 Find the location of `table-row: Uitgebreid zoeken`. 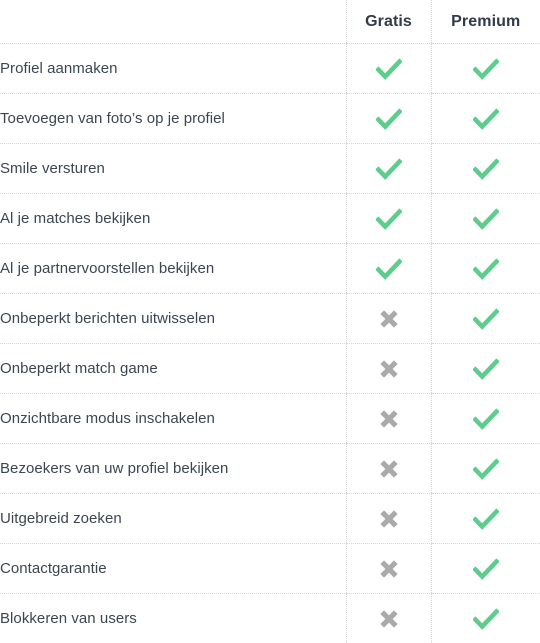

table-row: Uitgebreid zoeken is located at coordinates (270, 519).